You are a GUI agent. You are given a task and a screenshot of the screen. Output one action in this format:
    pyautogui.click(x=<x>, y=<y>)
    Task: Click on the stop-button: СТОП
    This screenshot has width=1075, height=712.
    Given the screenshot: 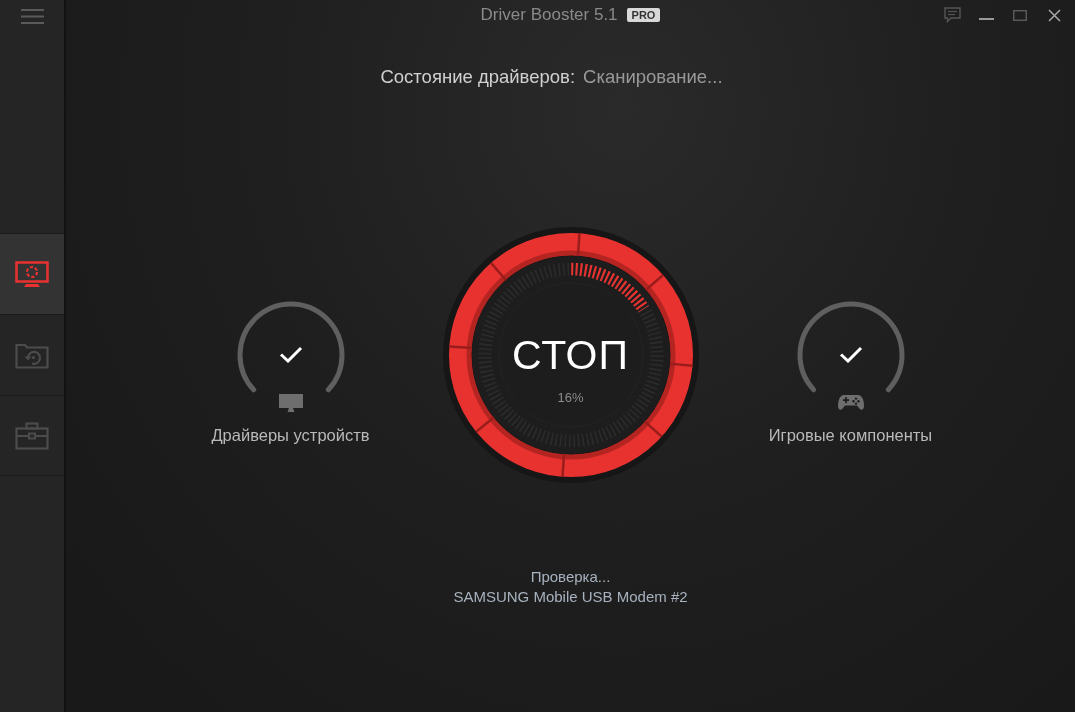 What is the action you would take?
    pyautogui.click(x=570, y=355)
    